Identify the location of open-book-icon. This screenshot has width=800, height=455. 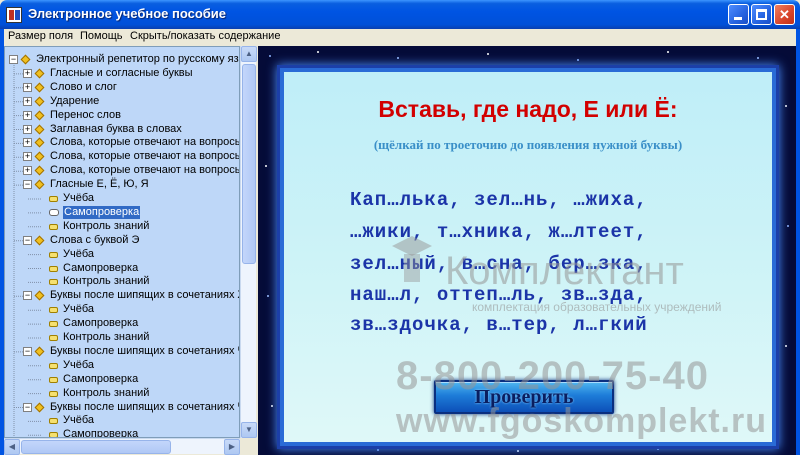
(54, 212).